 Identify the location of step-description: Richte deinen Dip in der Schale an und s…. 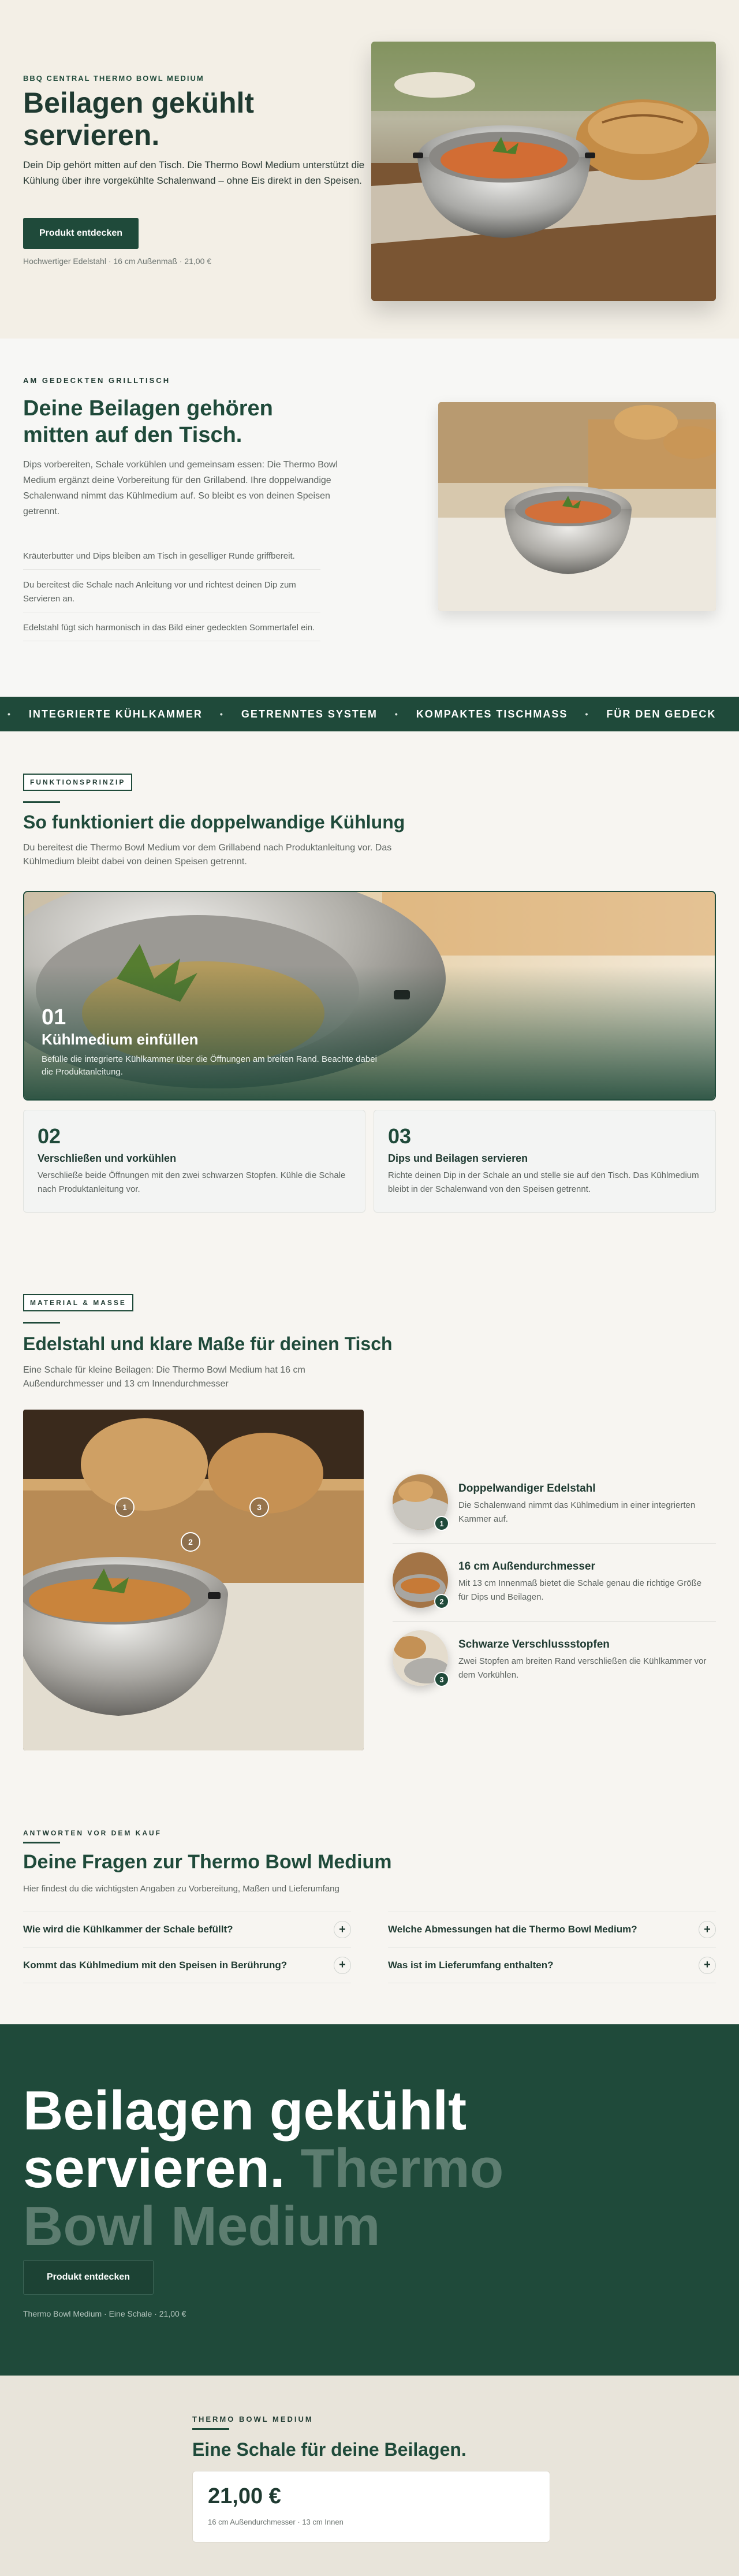
(543, 1182).